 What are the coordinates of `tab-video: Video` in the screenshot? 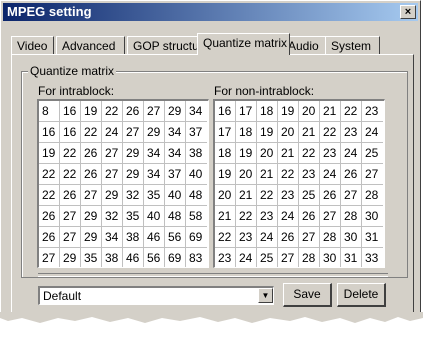 It's located at (32, 45).